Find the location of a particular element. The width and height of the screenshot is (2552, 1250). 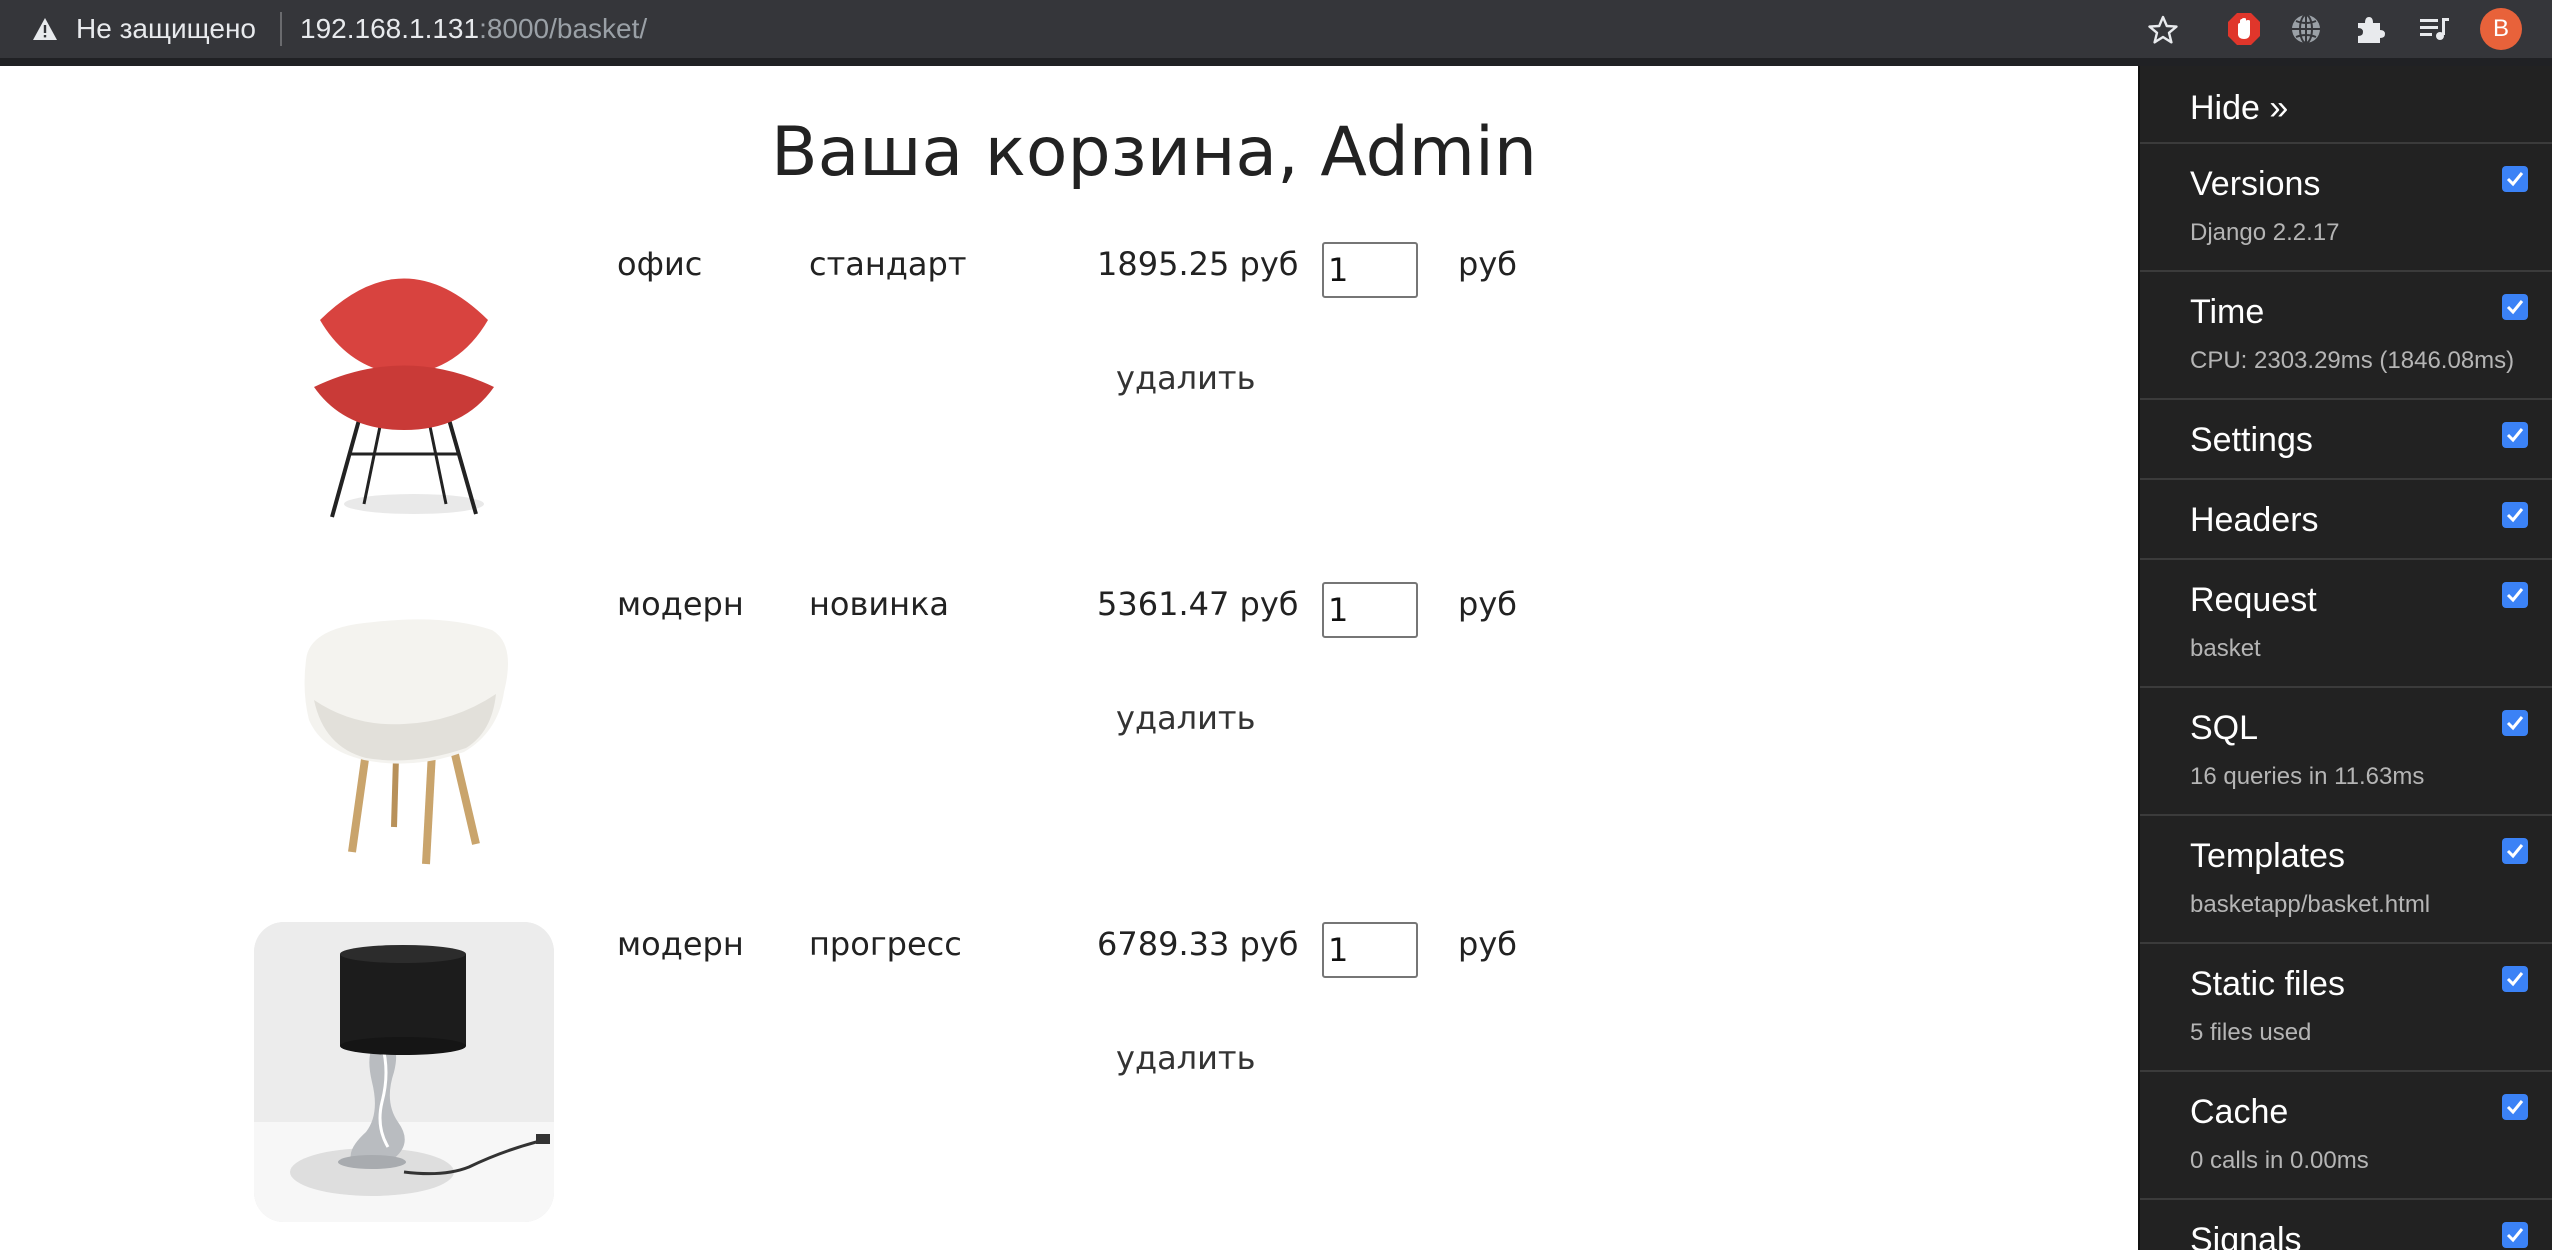

panel-title: Templates is located at coordinates (2267, 856).